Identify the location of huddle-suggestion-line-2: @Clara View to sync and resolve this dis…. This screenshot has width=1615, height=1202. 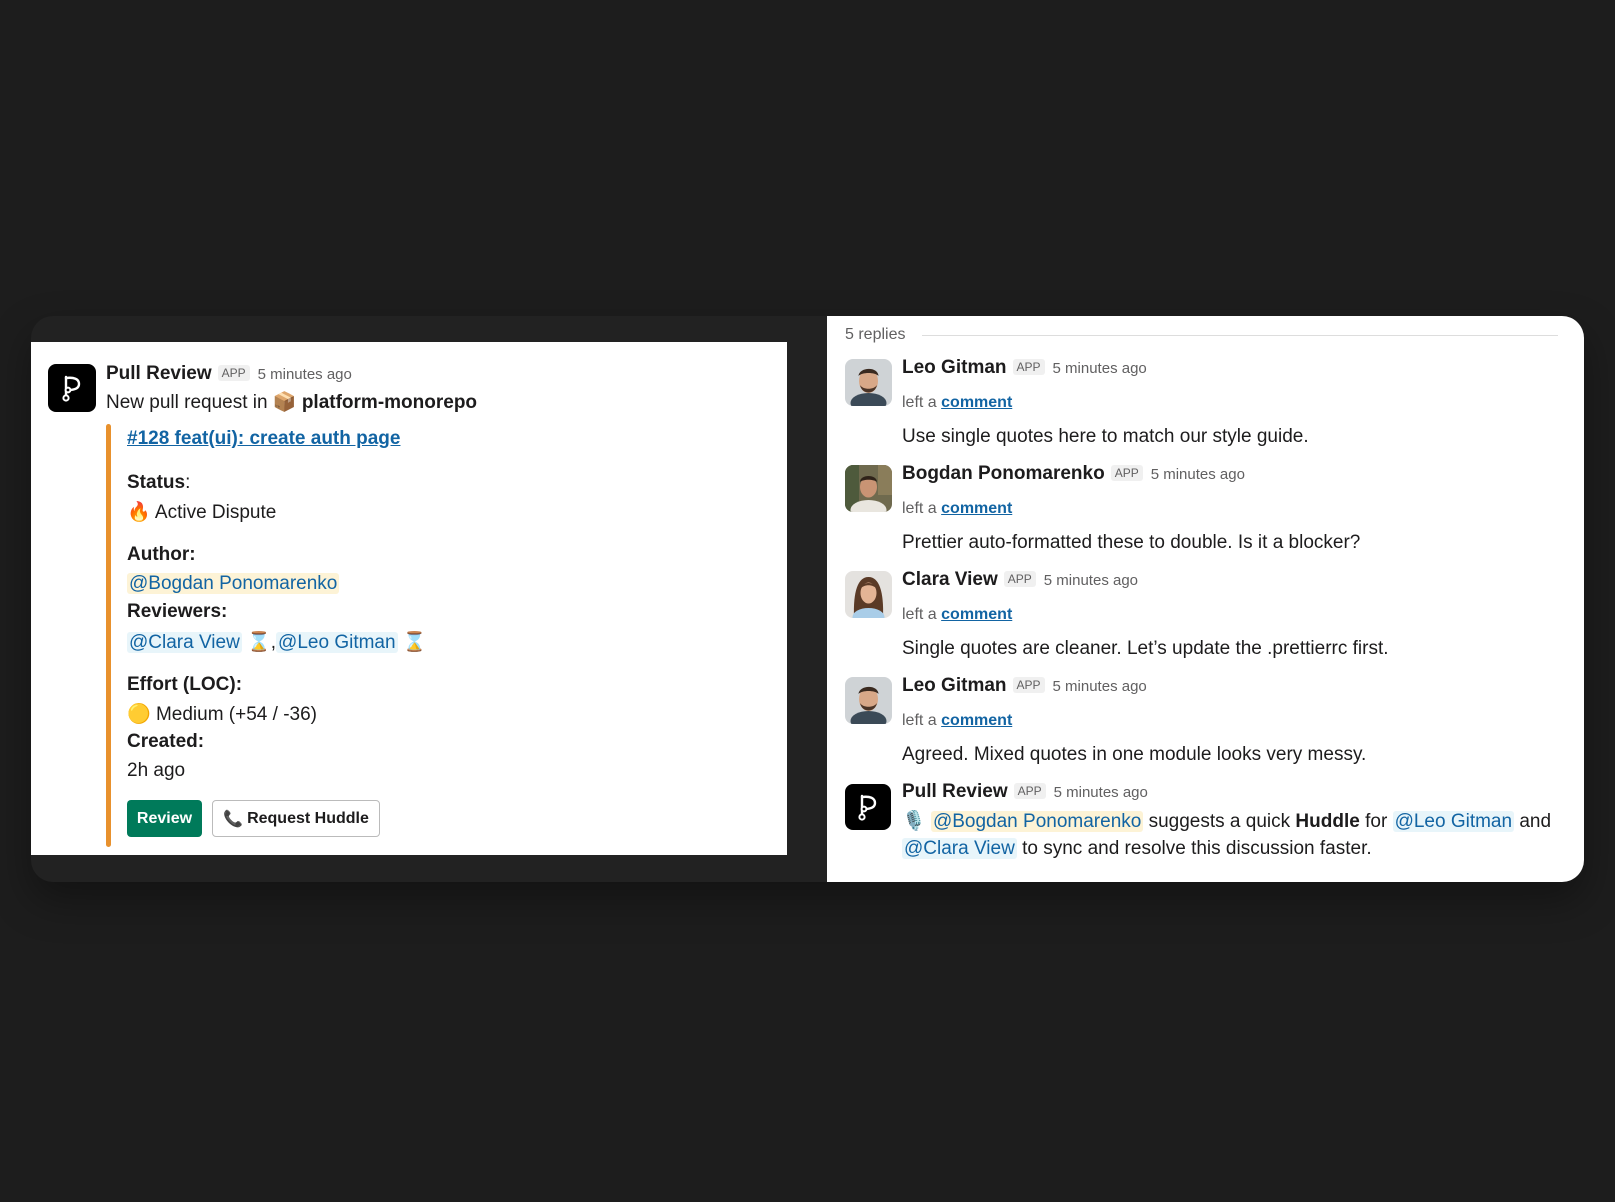
(1137, 849).